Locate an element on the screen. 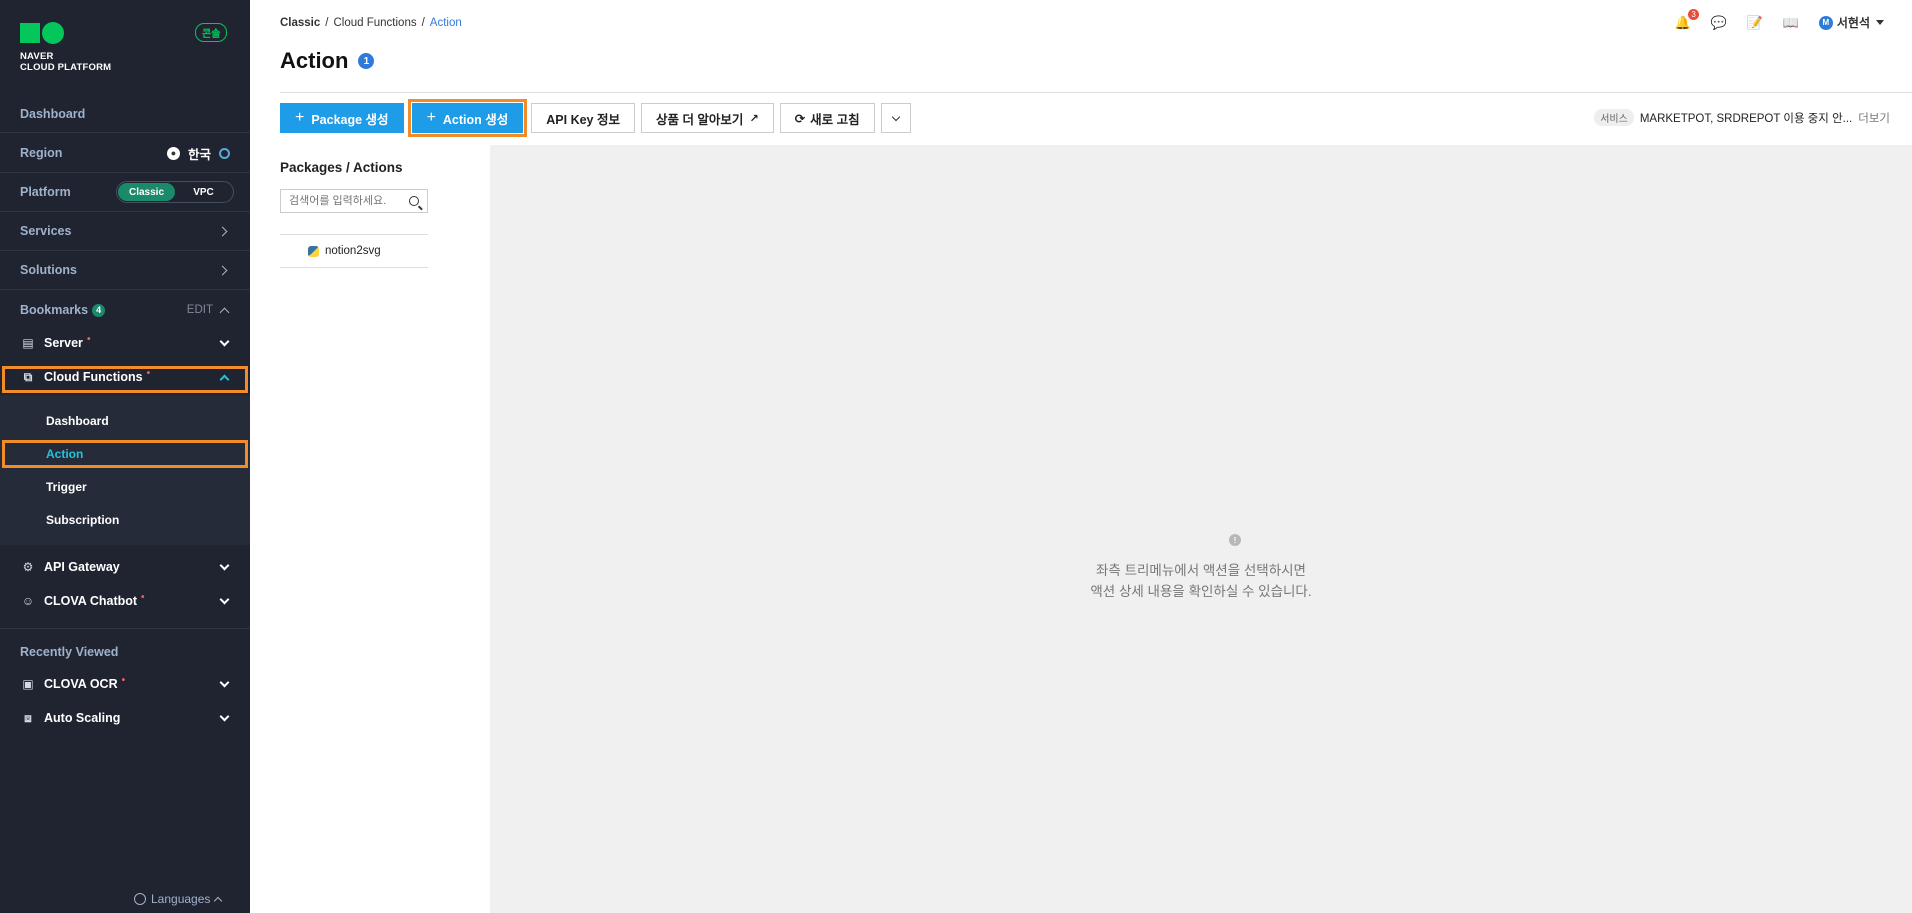 The height and width of the screenshot is (913, 1912). platform-label: Platform is located at coordinates (45, 192).